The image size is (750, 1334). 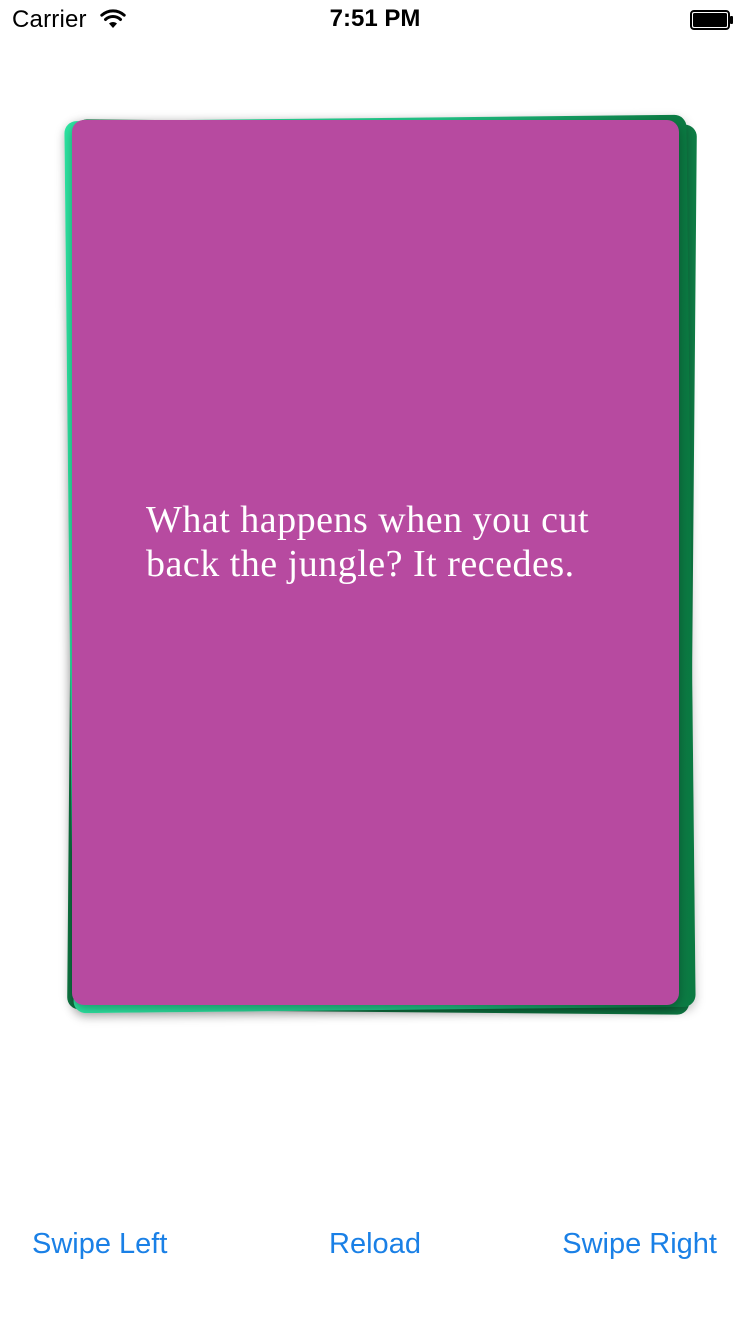 I want to click on status-time: 7:51 PM, so click(x=375, y=18).